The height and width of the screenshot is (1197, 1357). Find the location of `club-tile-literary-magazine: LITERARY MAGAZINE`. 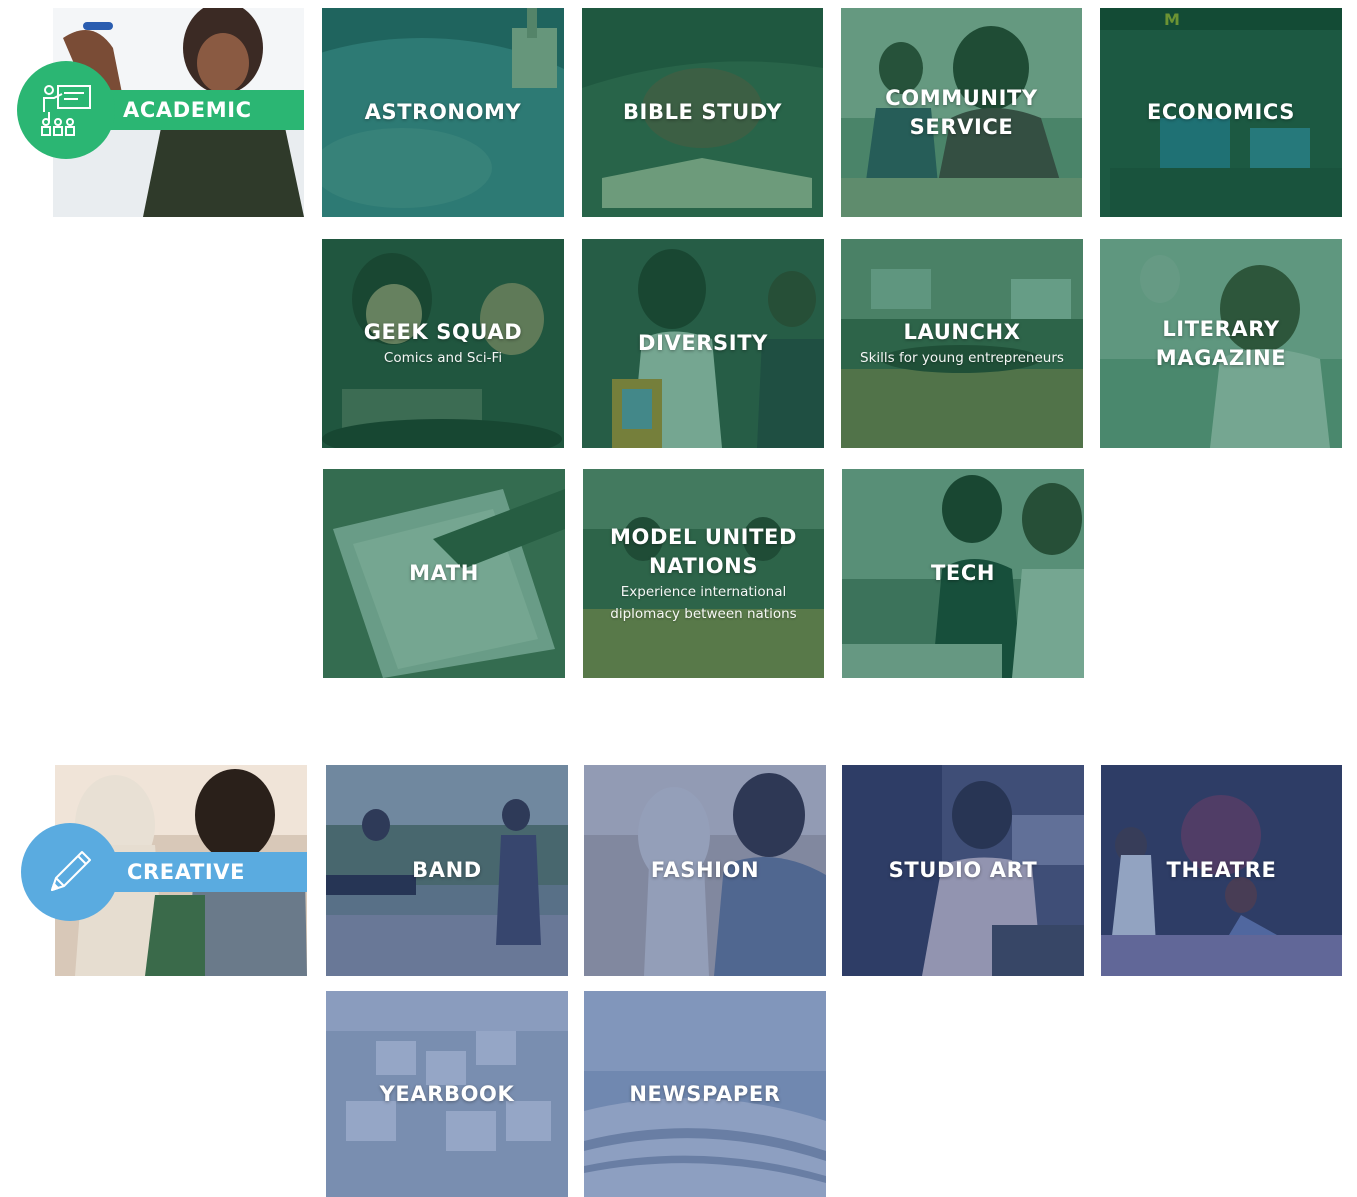

club-tile-literary-magazine: LITERARY MAGAZINE is located at coordinates (1221, 343).